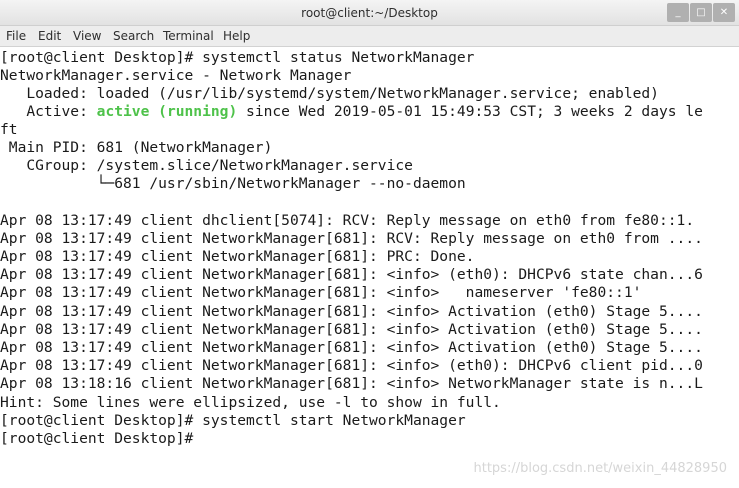  I want to click on close-button: ✕, so click(724, 12).